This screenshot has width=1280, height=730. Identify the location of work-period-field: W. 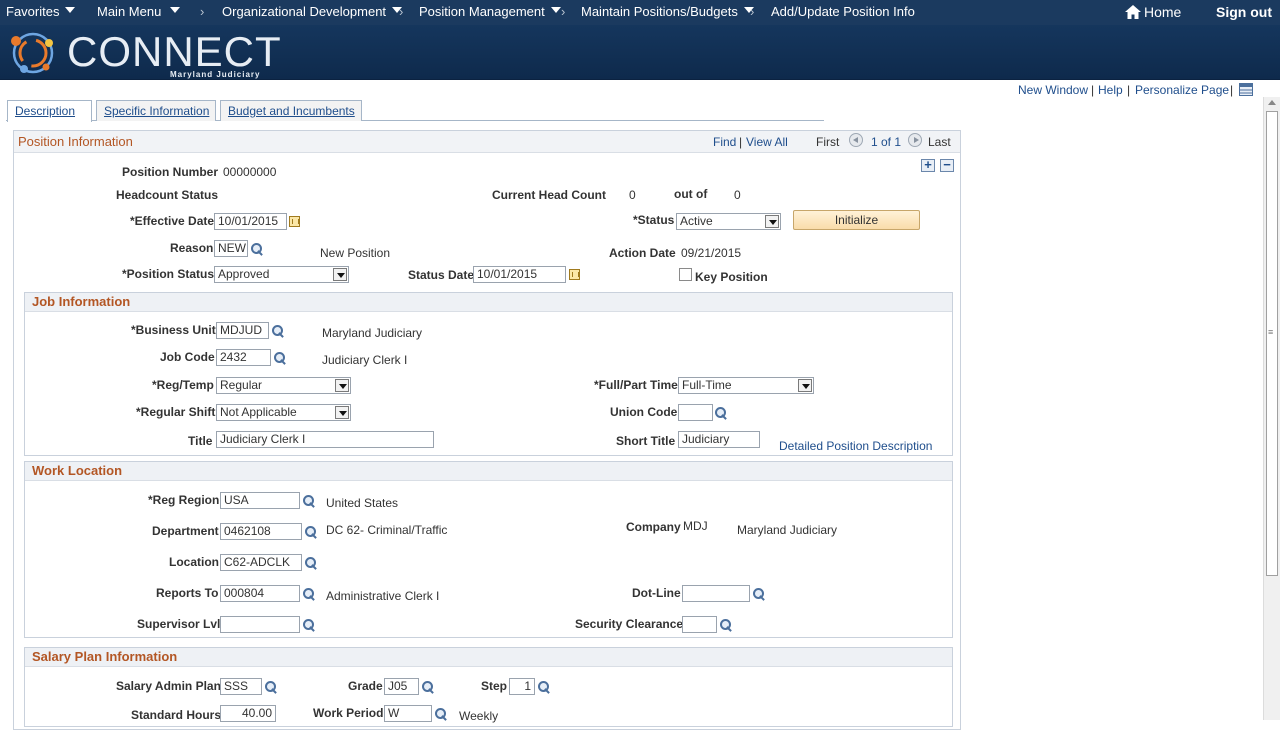
(408, 713).